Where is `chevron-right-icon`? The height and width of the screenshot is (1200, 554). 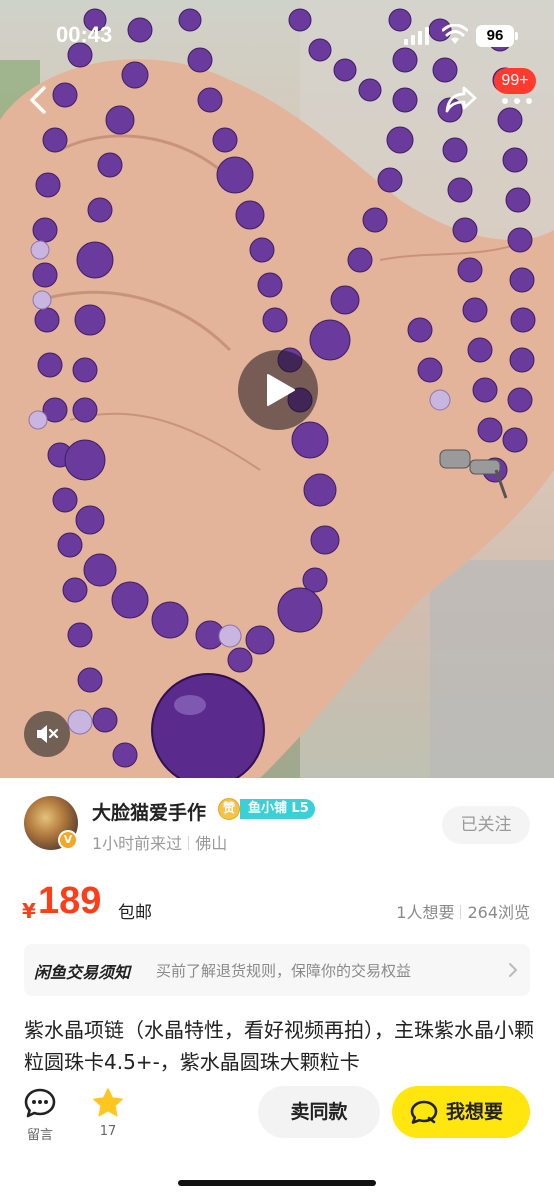
chevron-right-icon is located at coordinates (513, 970).